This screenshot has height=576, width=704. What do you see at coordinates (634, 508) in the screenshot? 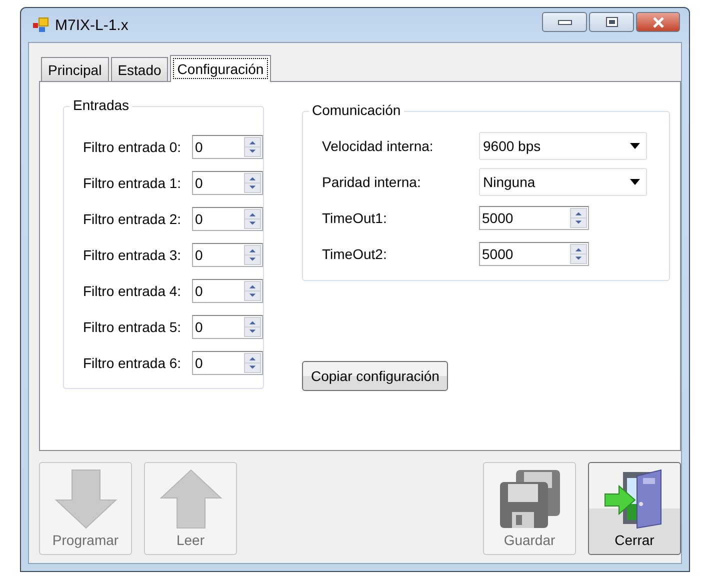
I see `action-button: Cerrar` at bounding box center [634, 508].